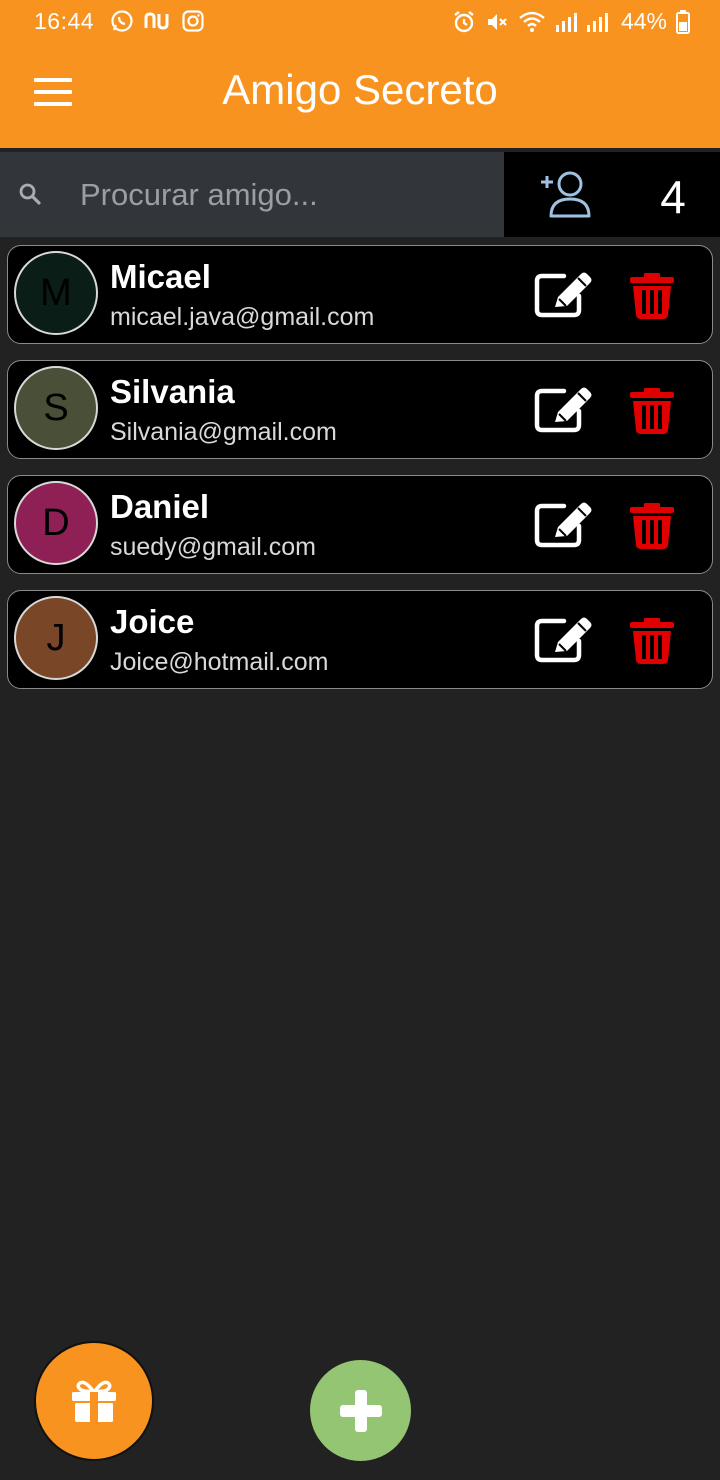 This screenshot has height=1480, width=720. Describe the element at coordinates (64, 21) in the screenshot. I see `status-time: 16:44` at that location.